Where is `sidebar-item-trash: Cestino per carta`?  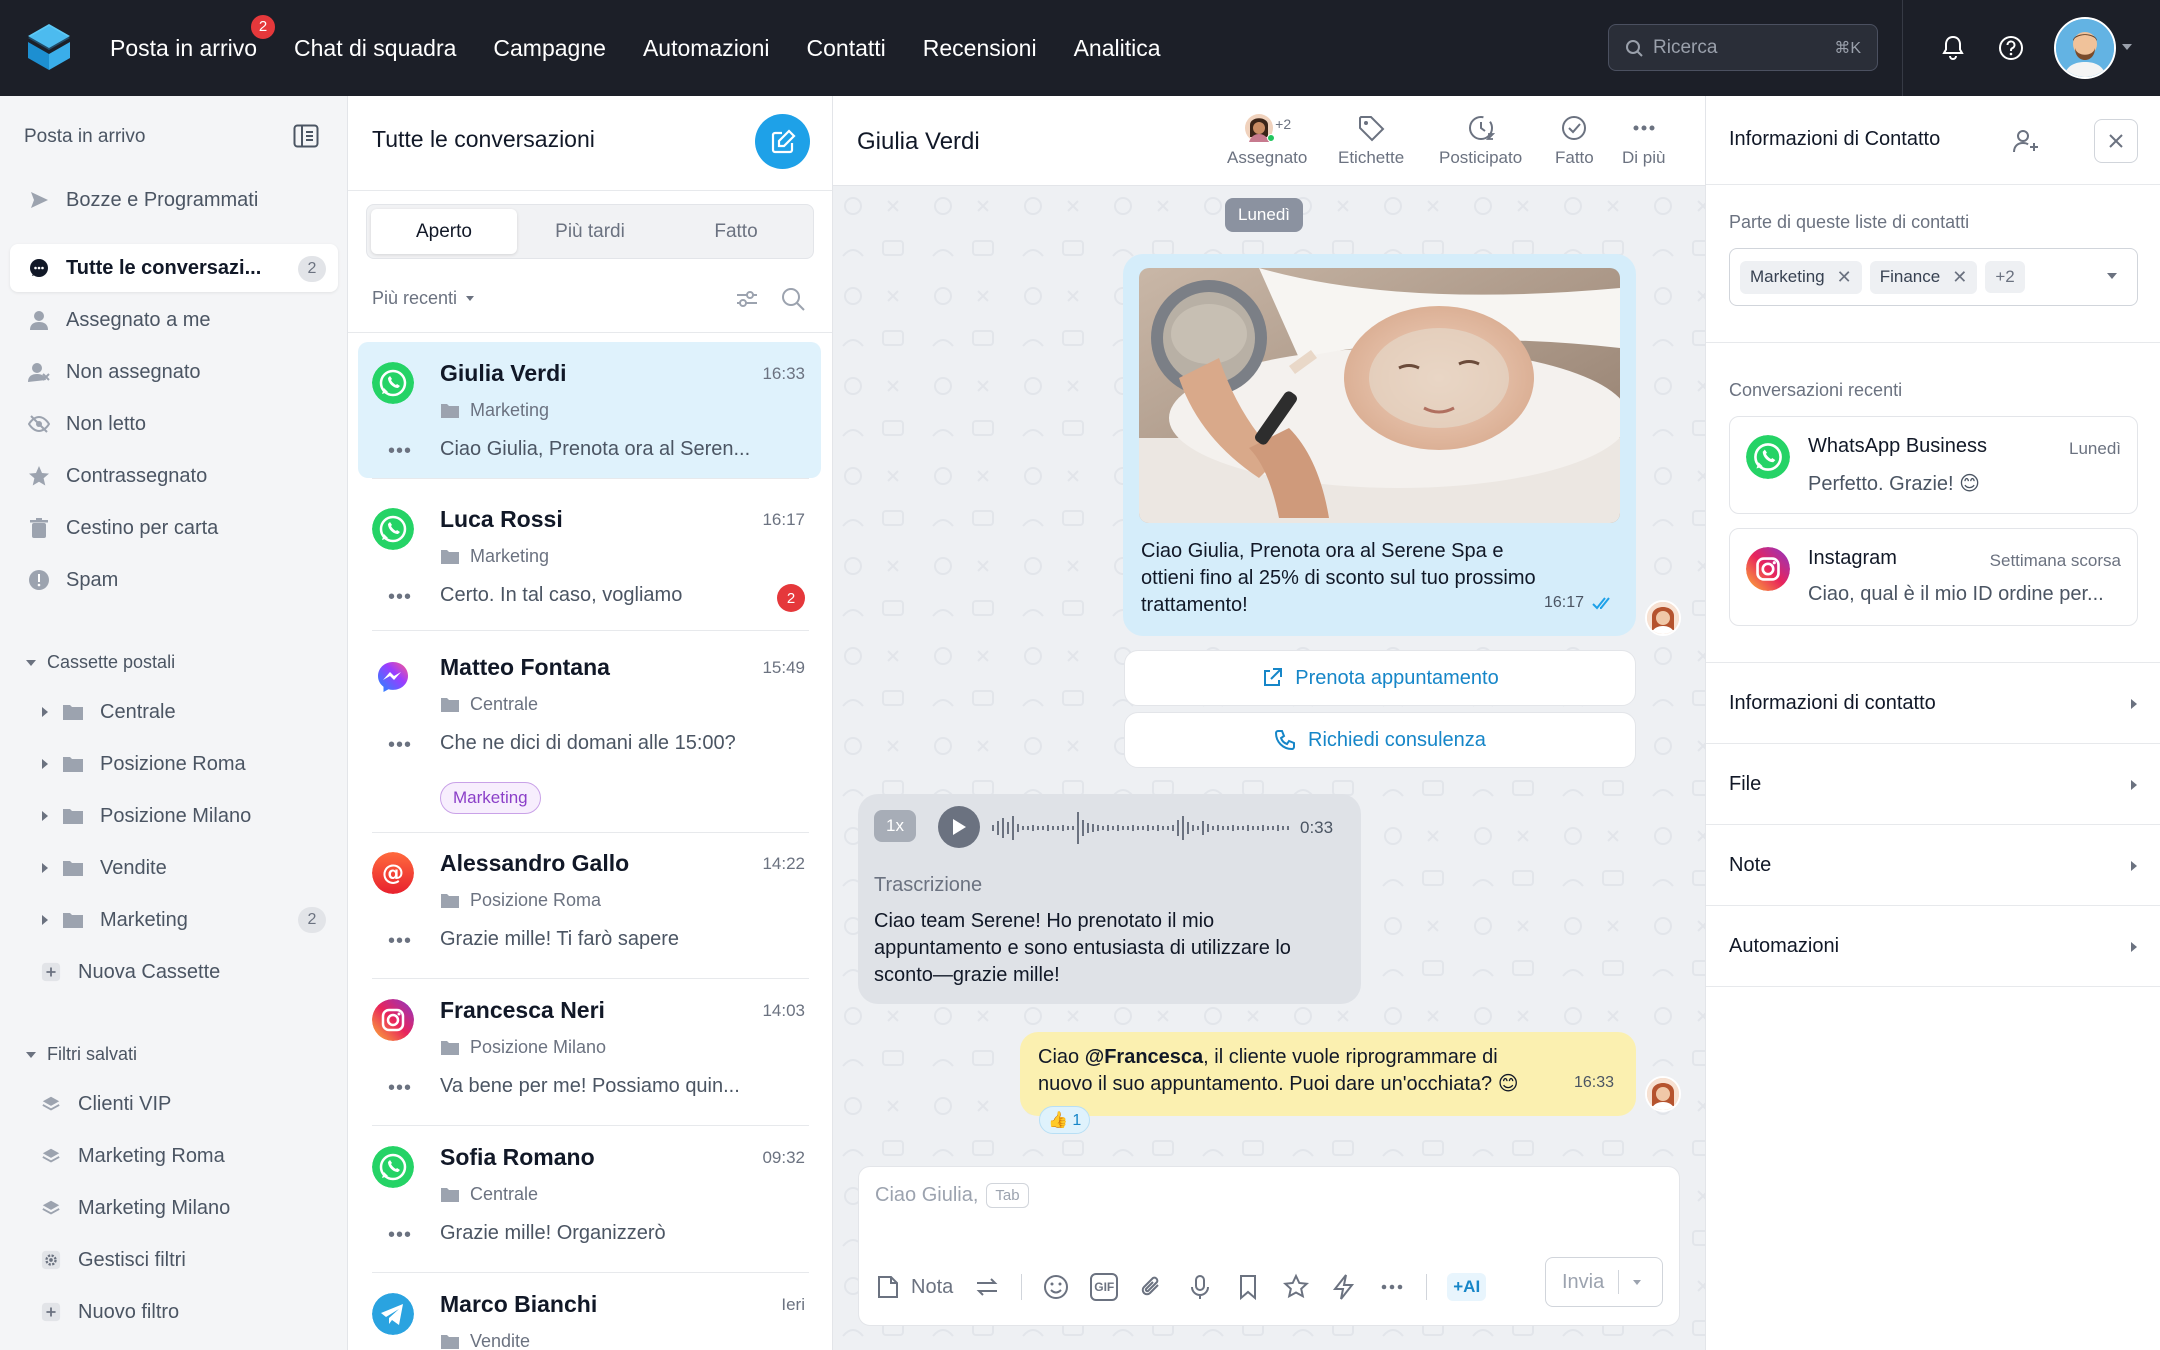 sidebar-item-trash: Cestino per carta is located at coordinates (174, 528).